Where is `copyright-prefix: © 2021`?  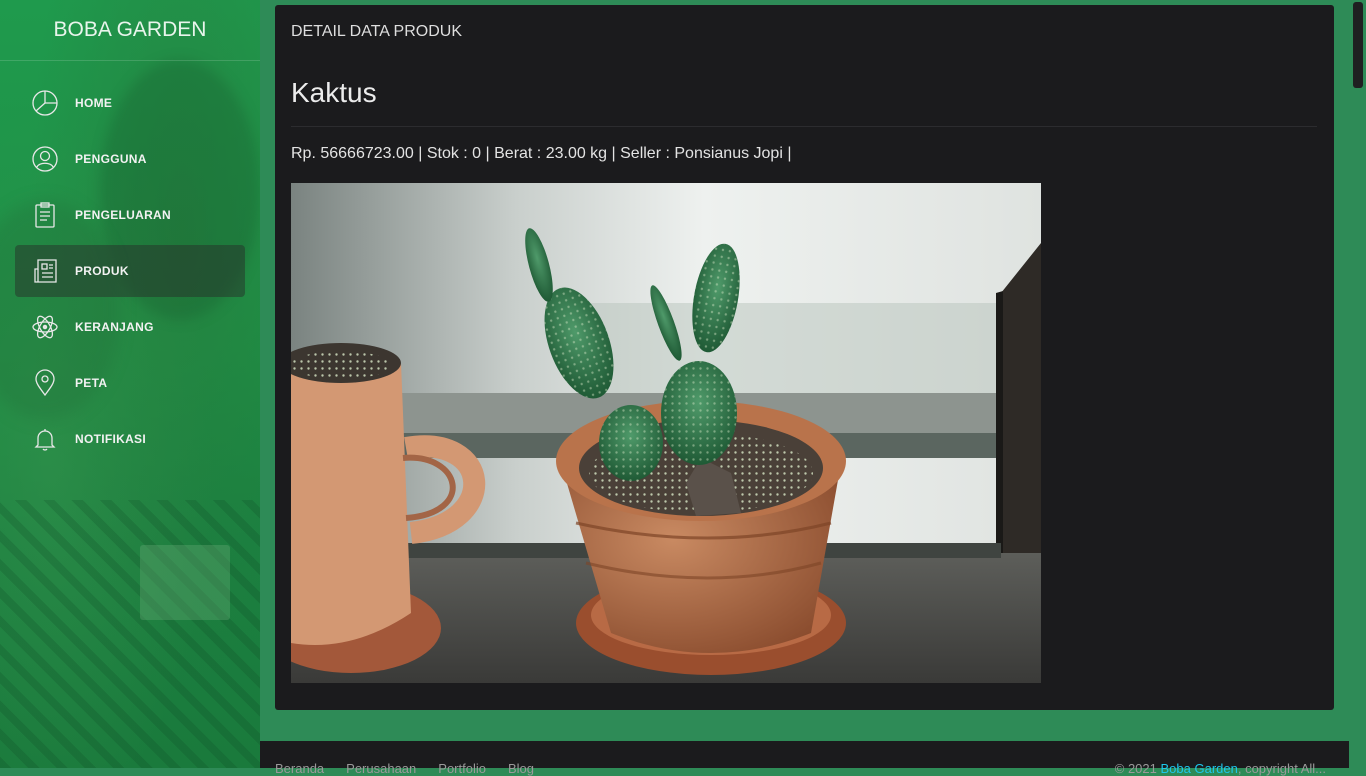 copyright-prefix: © 2021 is located at coordinates (1135, 768).